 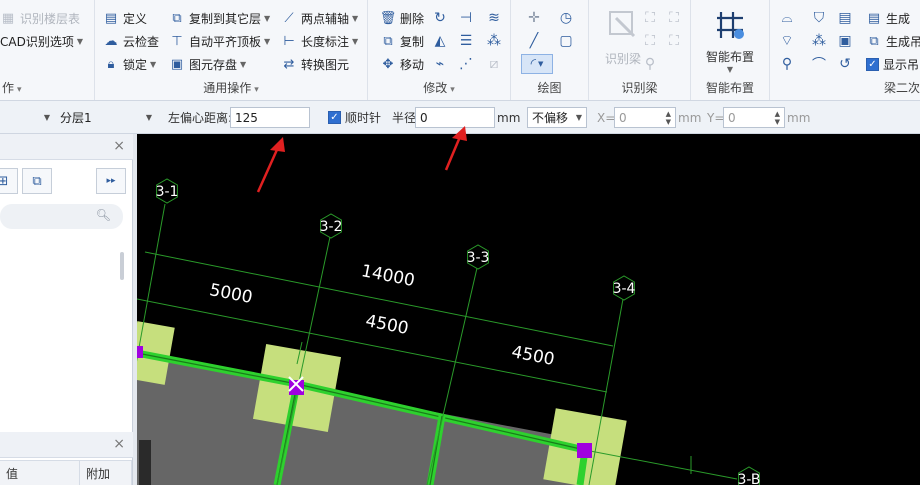 I want to click on clockwise-checkbox: ✓ 顺时针, so click(x=354, y=117).